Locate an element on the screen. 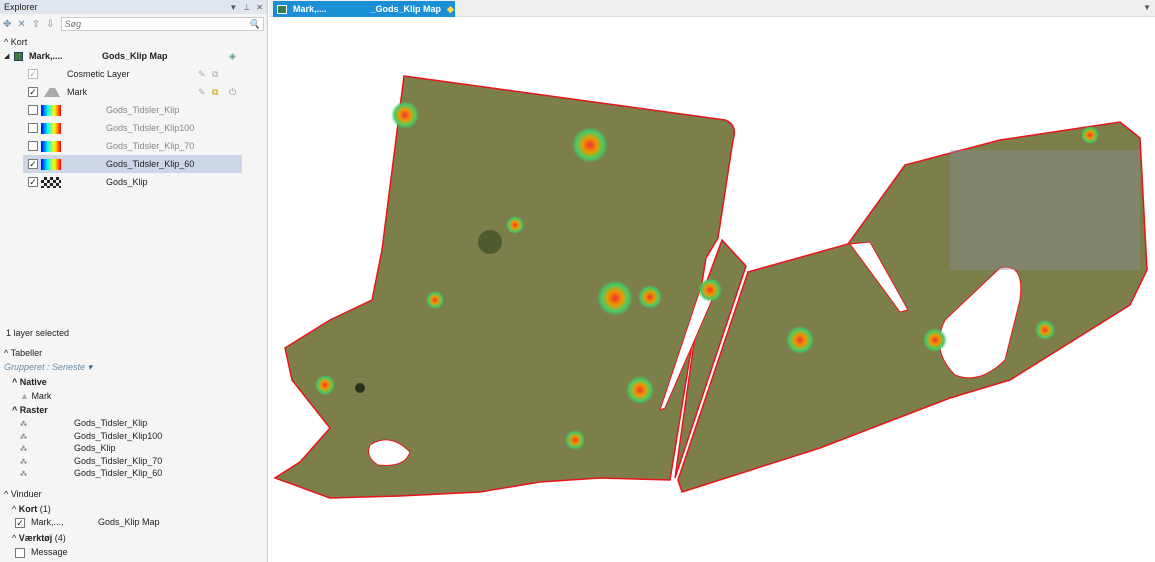 Image resolution: width=1155 pixels, height=562 pixels. raster-item: ⁂ Gods_Tidsler_Klip100 is located at coordinates (120, 437).